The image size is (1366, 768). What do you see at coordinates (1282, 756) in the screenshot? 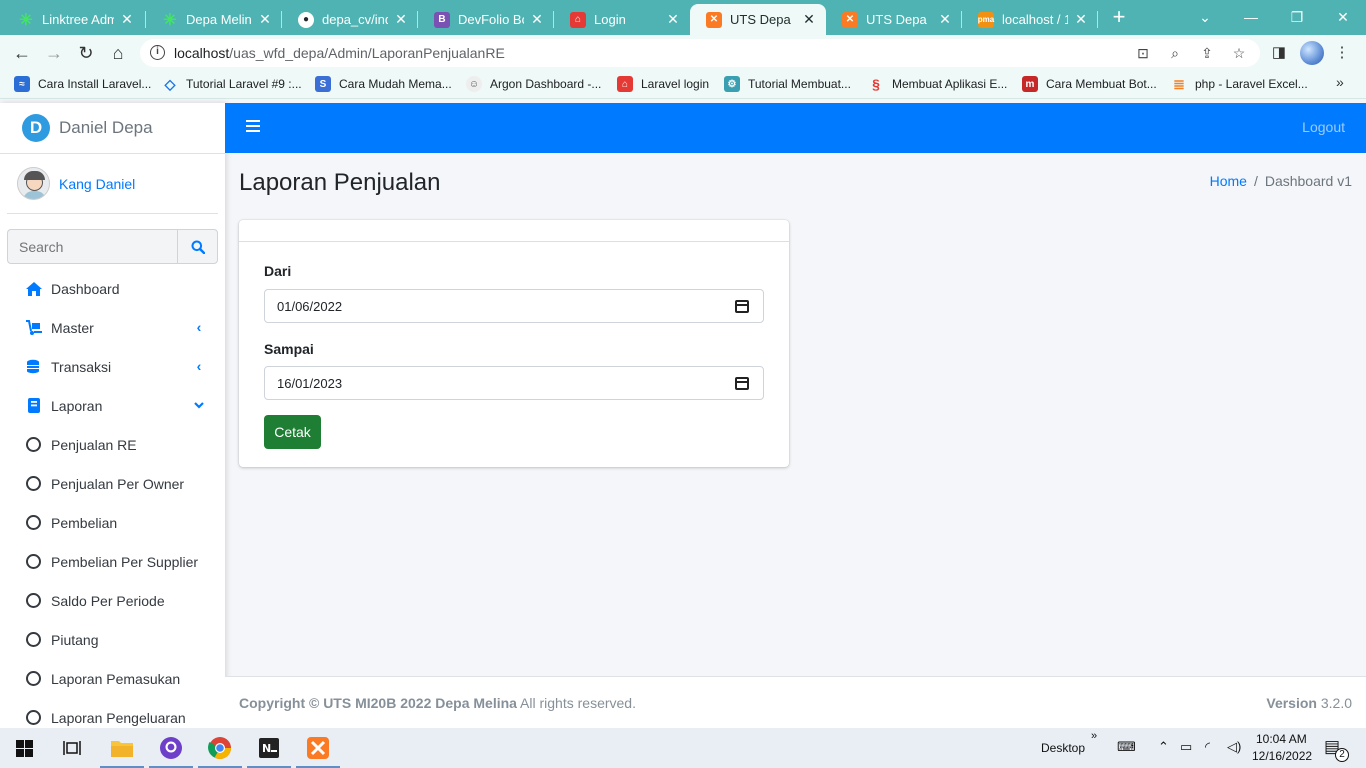
I see `clock-date: 12/16/2022` at bounding box center [1282, 756].